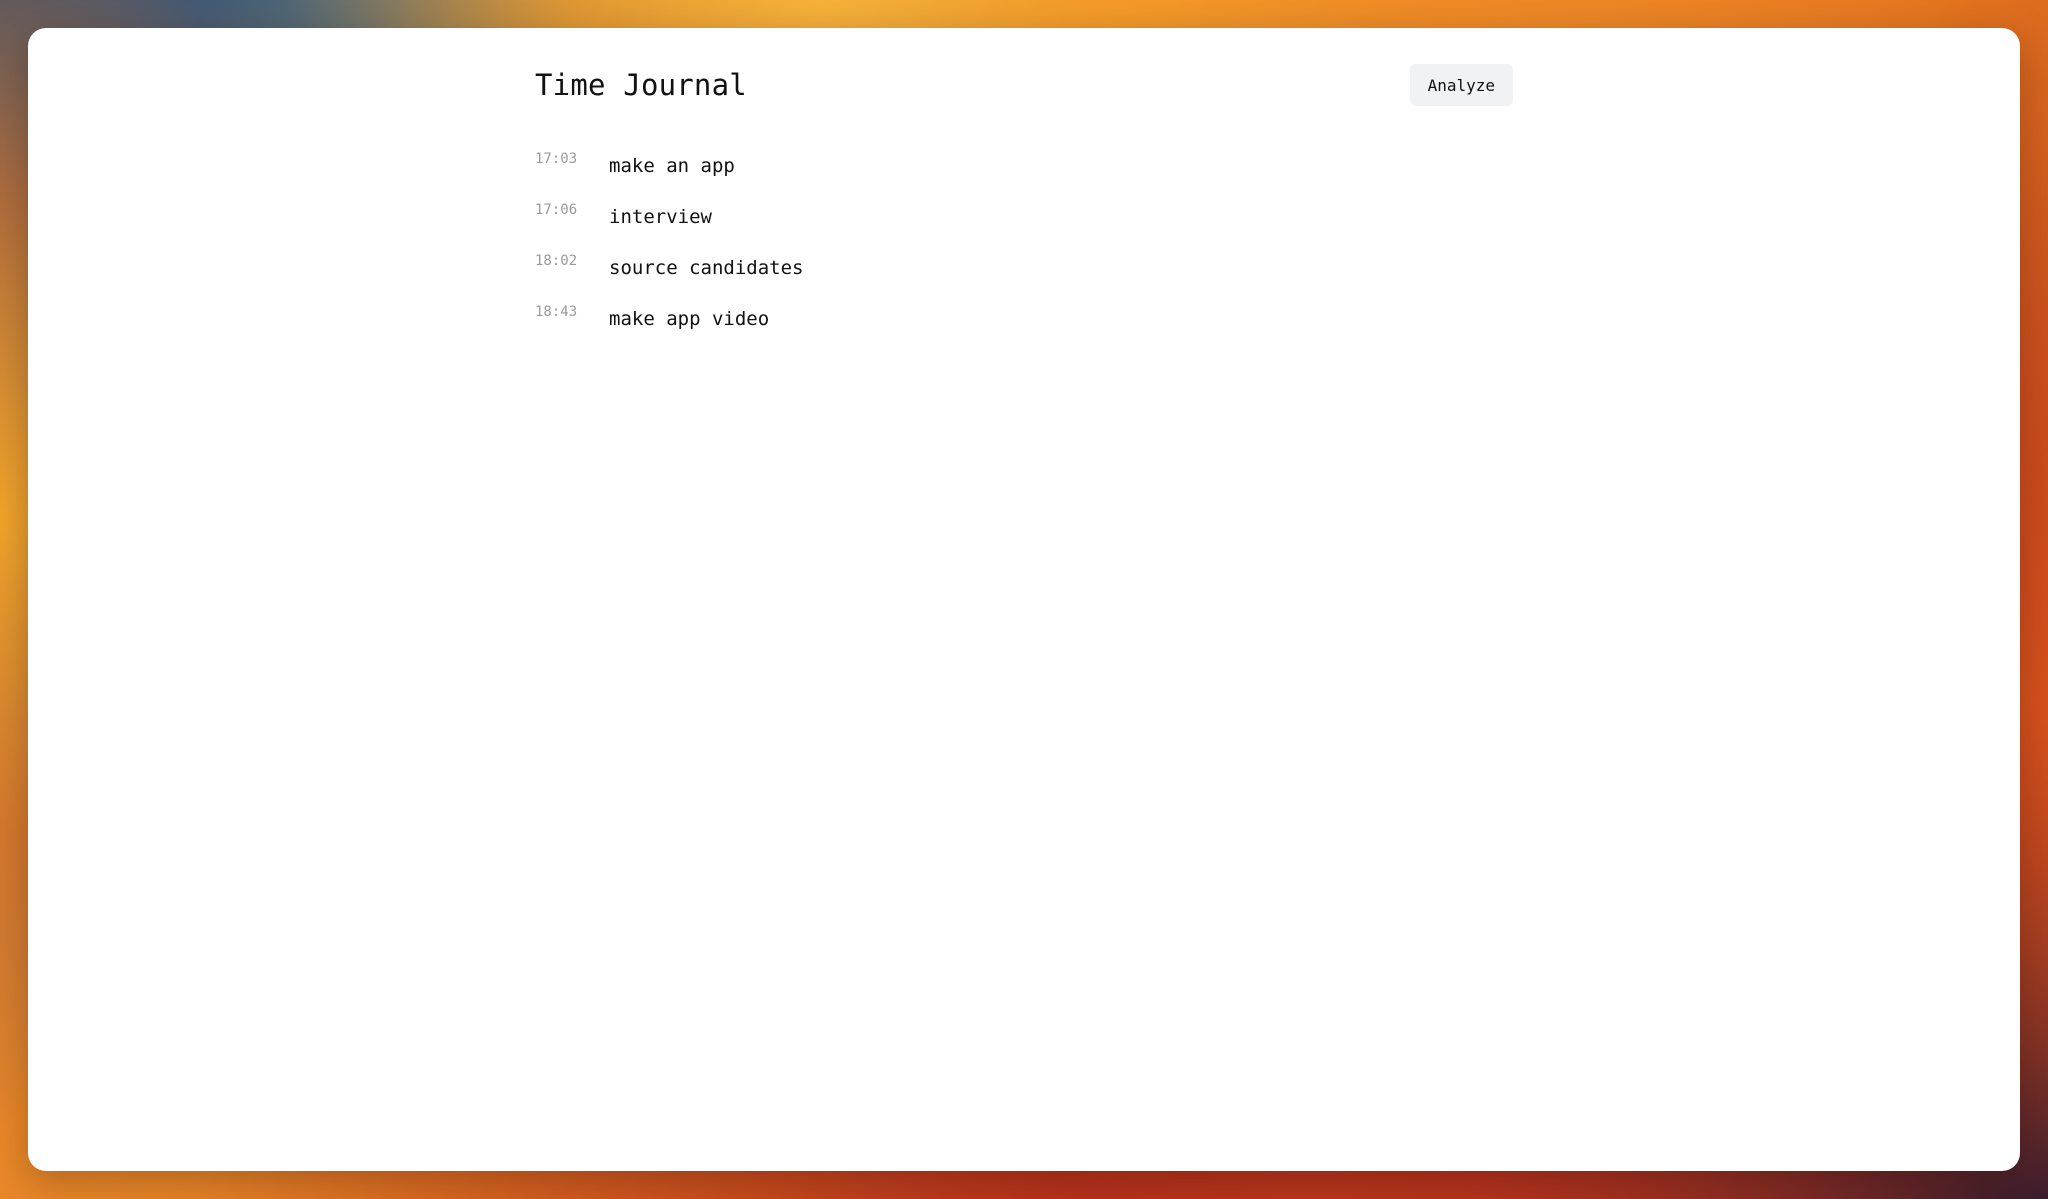 This screenshot has height=1199, width=2048. Describe the element at coordinates (1024, 277) in the screenshot. I see `list-item: 18:02 source candidates` at that location.